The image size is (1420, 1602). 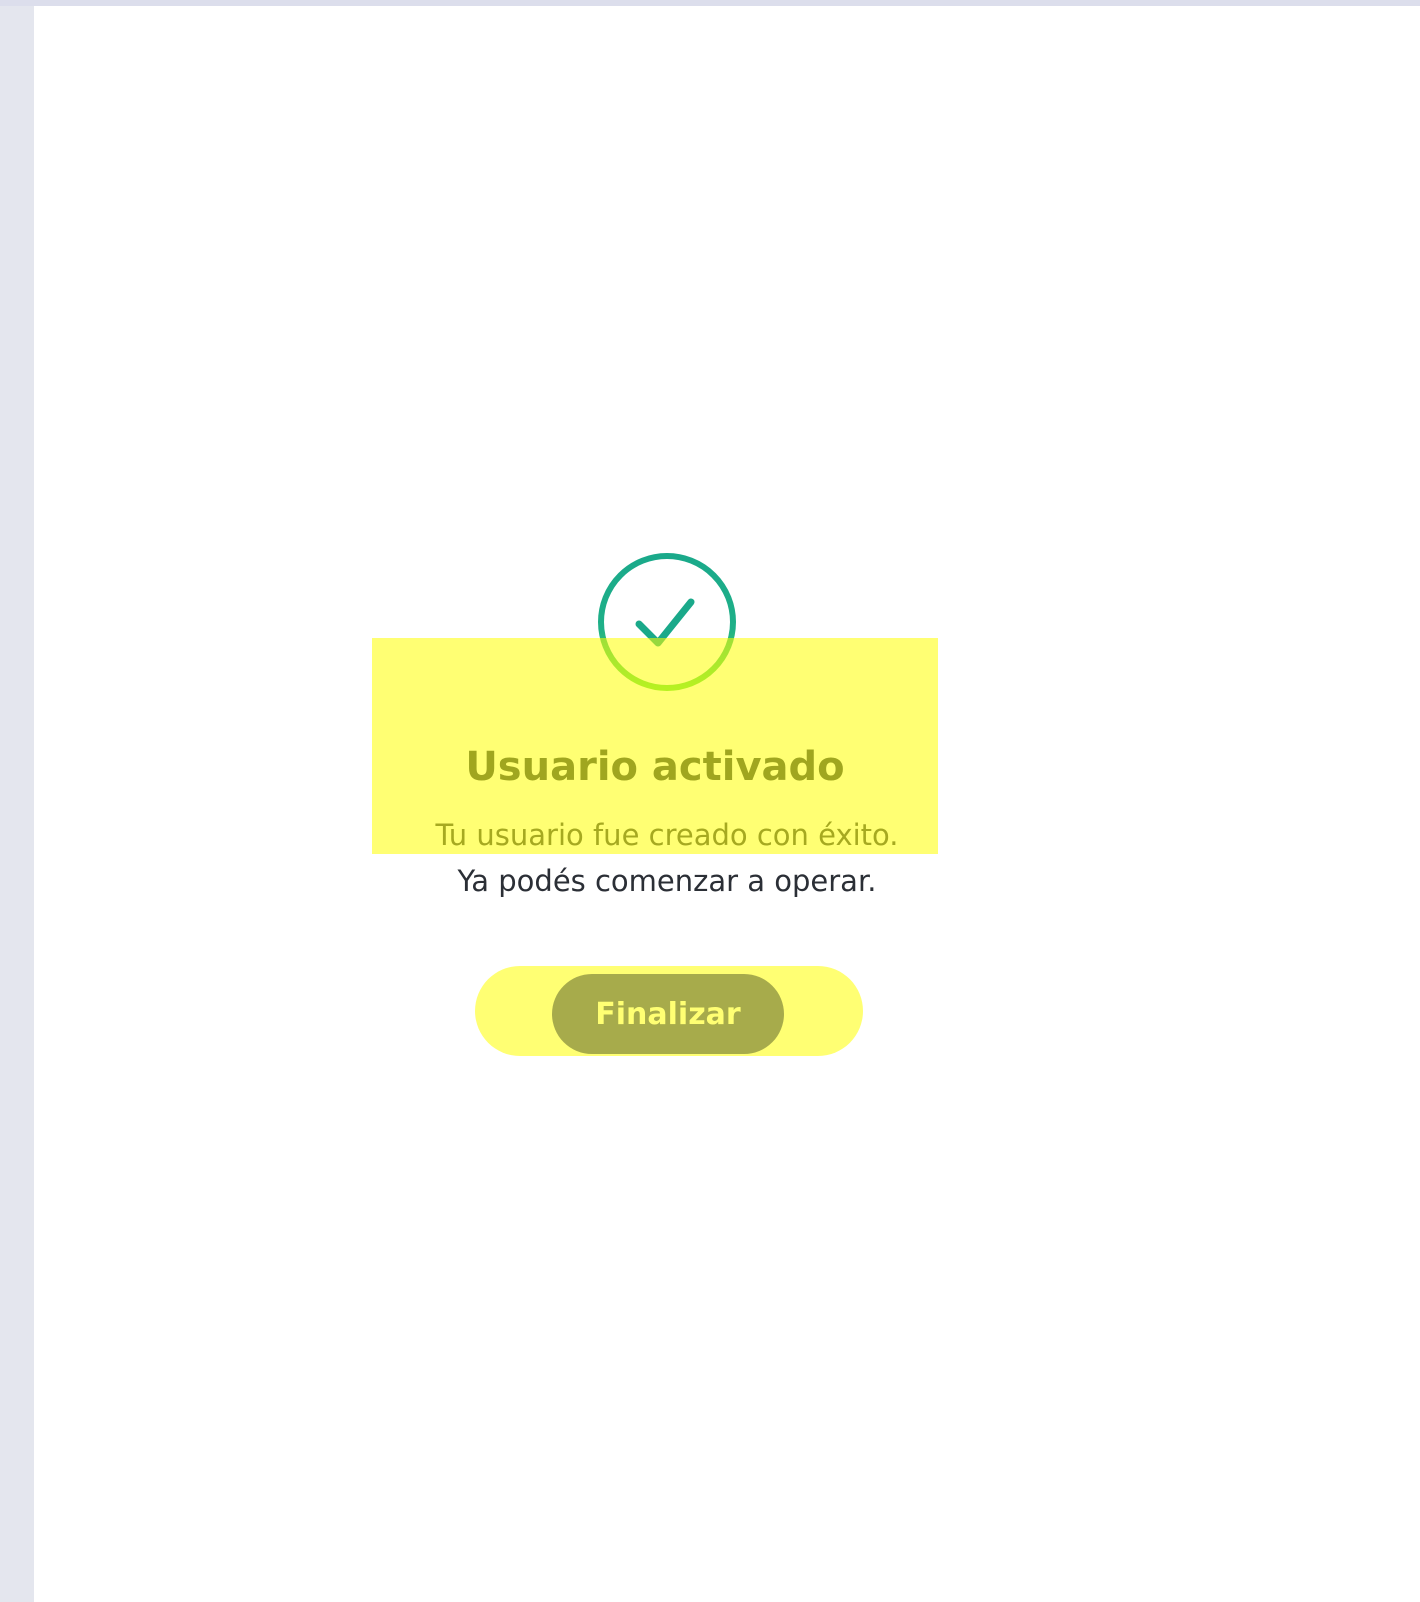 What do you see at coordinates (667, 881) in the screenshot?
I see `success-message-line-2: Ya podés comenzar a operar.` at bounding box center [667, 881].